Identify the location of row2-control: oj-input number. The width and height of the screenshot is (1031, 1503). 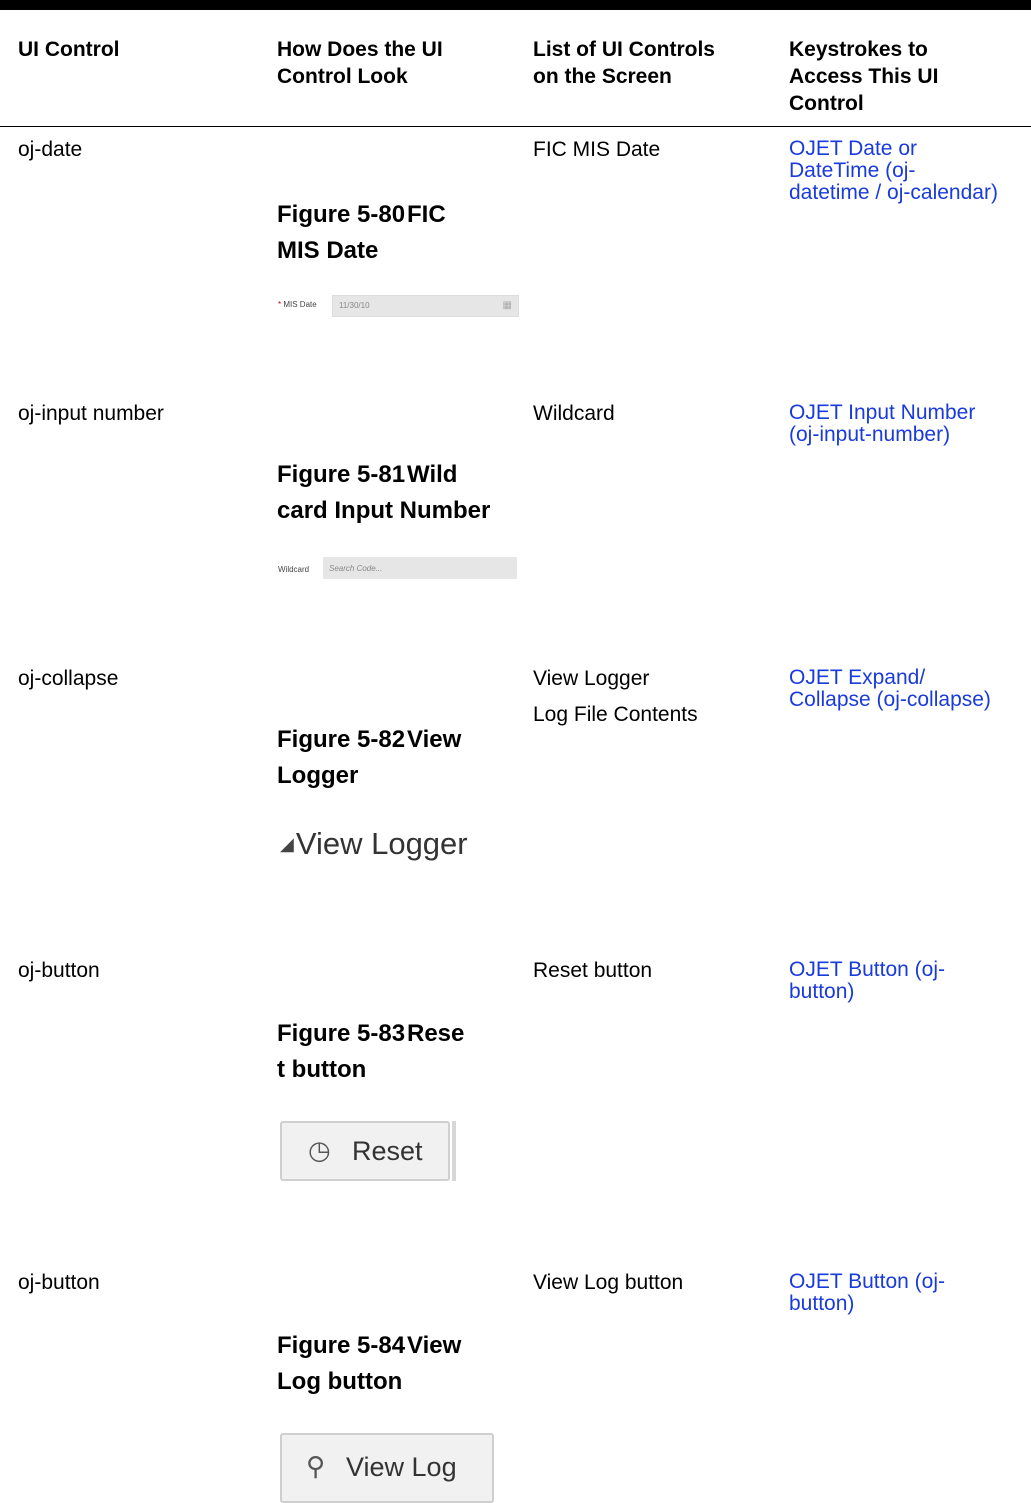
(91, 413).